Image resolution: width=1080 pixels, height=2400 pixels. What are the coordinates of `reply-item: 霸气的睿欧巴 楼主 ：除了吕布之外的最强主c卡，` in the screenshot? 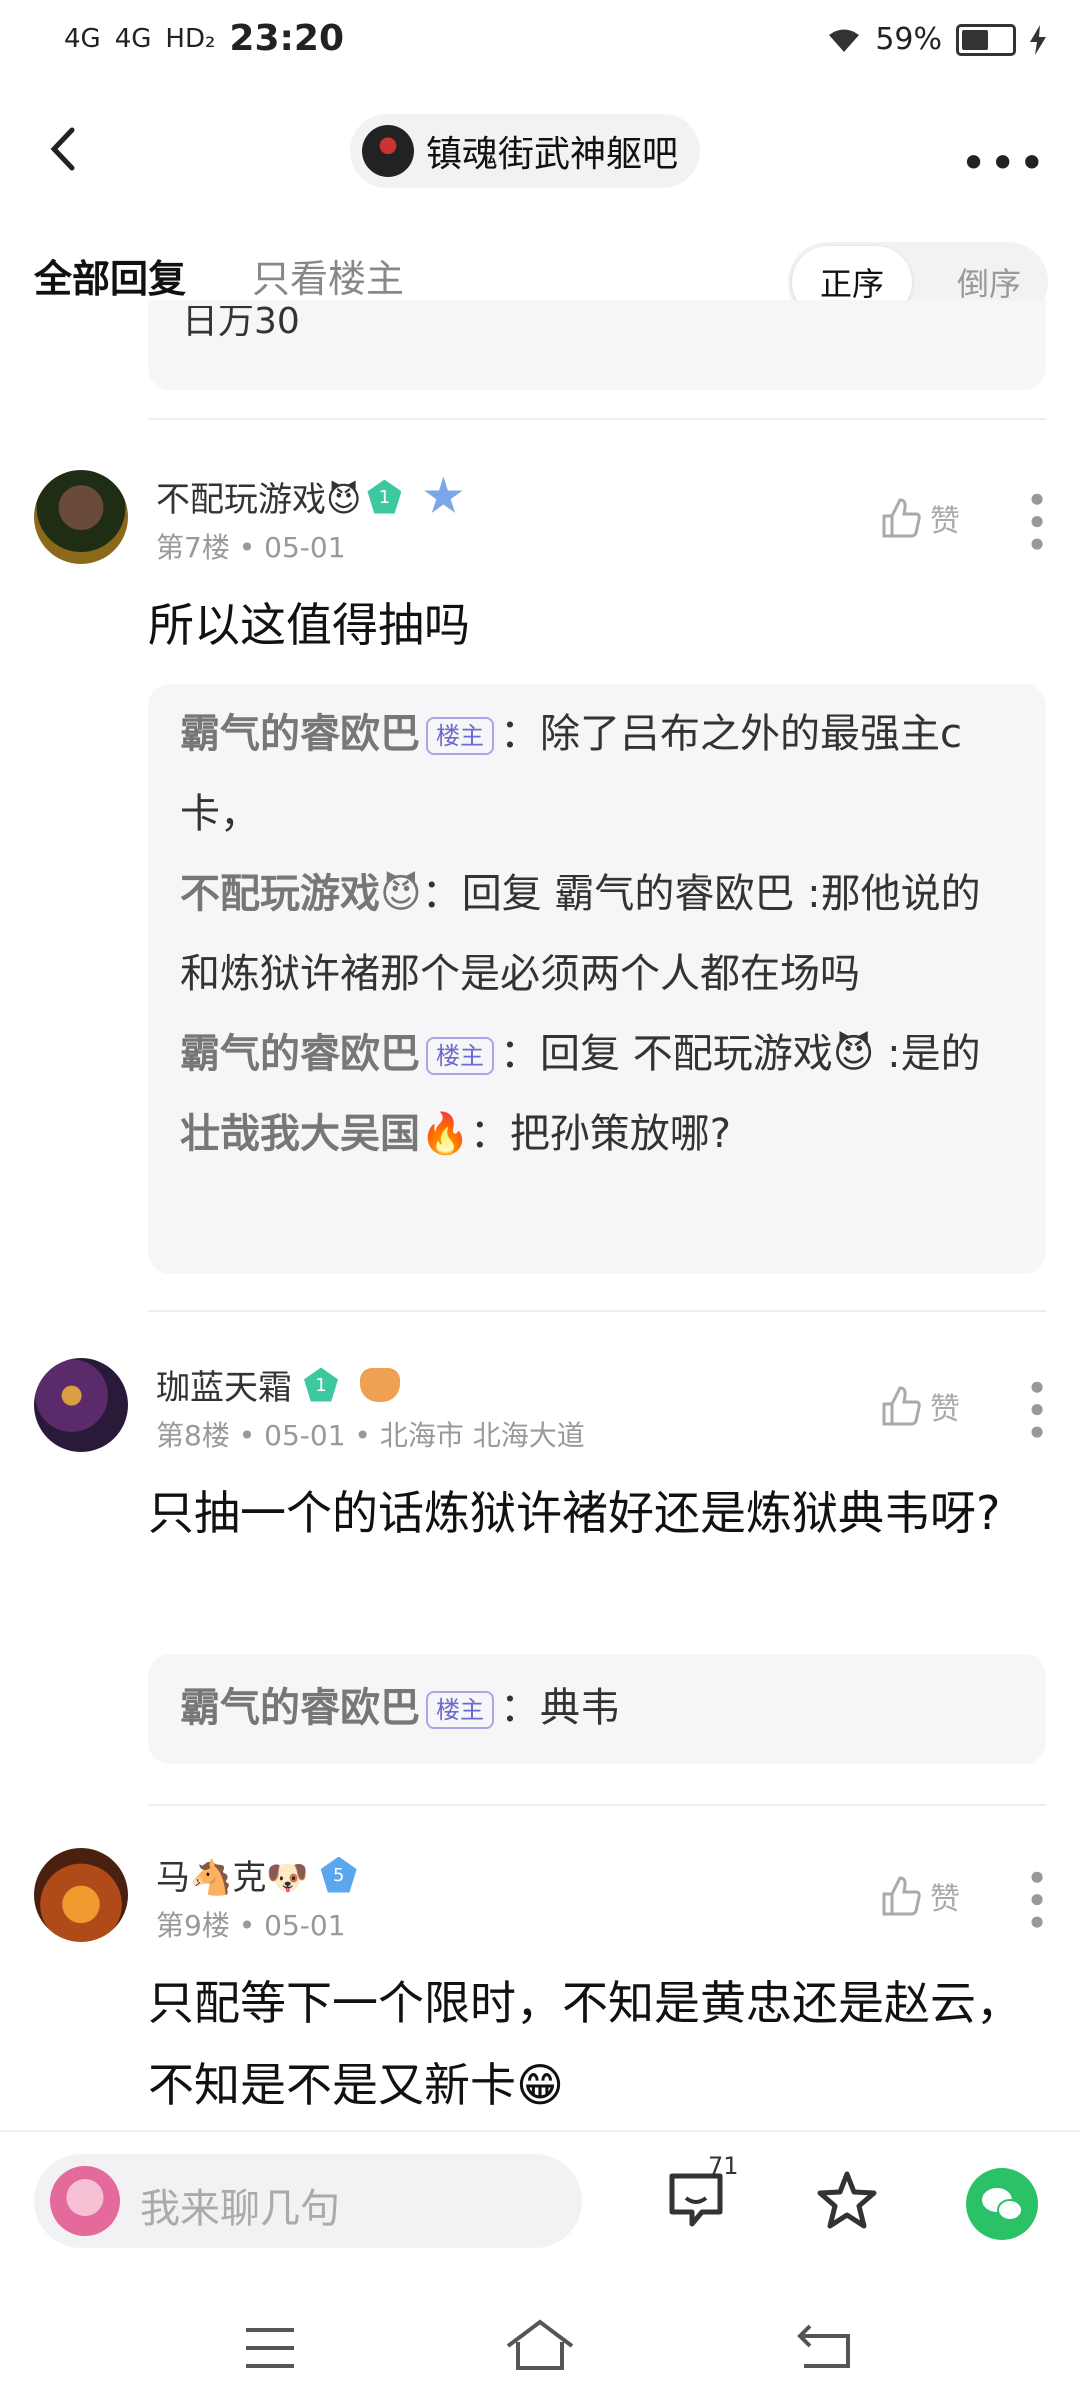 It's located at (597, 769).